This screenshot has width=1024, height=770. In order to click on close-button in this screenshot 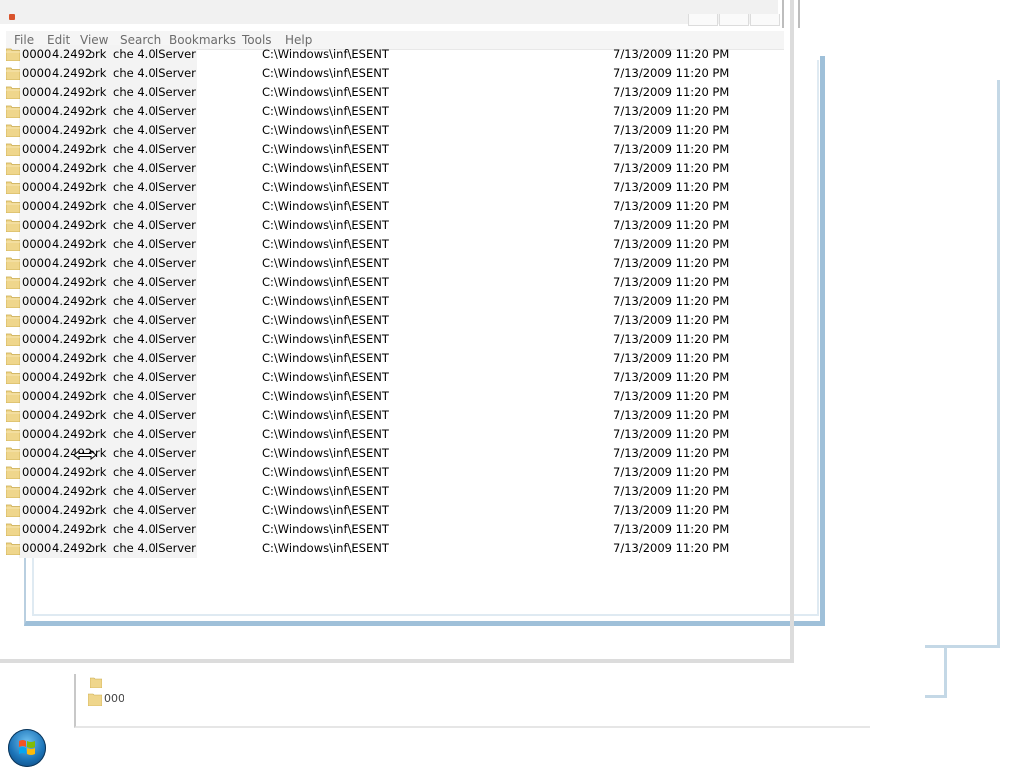, I will do `click(765, 20)`.